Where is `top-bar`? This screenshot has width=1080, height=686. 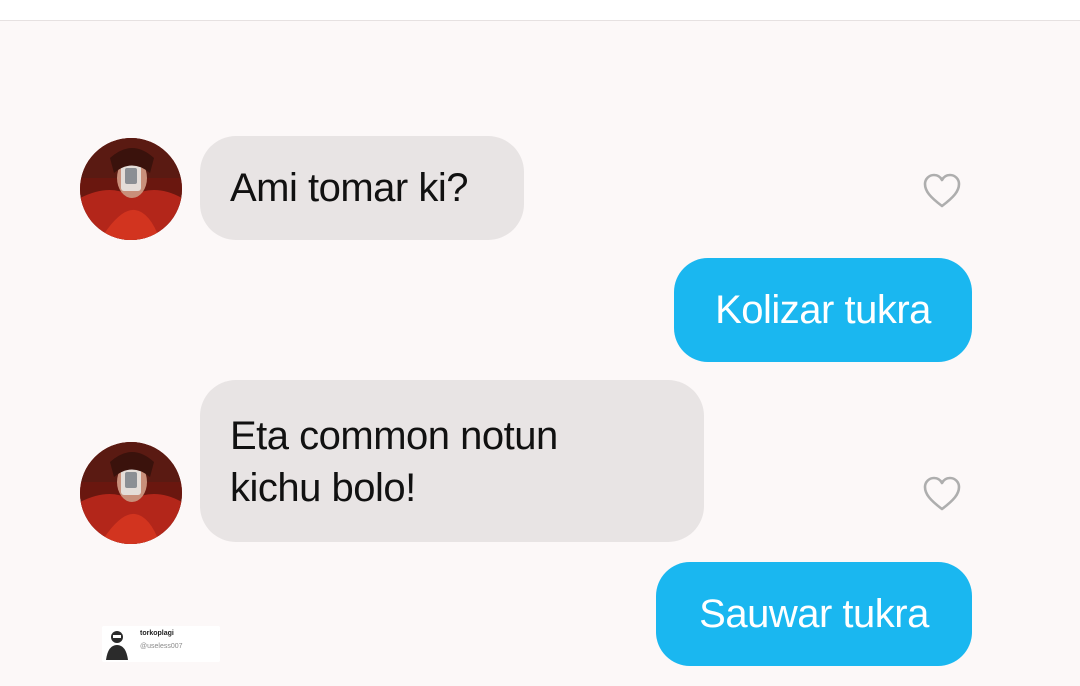
top-bar is located at coordinates (540, 10).